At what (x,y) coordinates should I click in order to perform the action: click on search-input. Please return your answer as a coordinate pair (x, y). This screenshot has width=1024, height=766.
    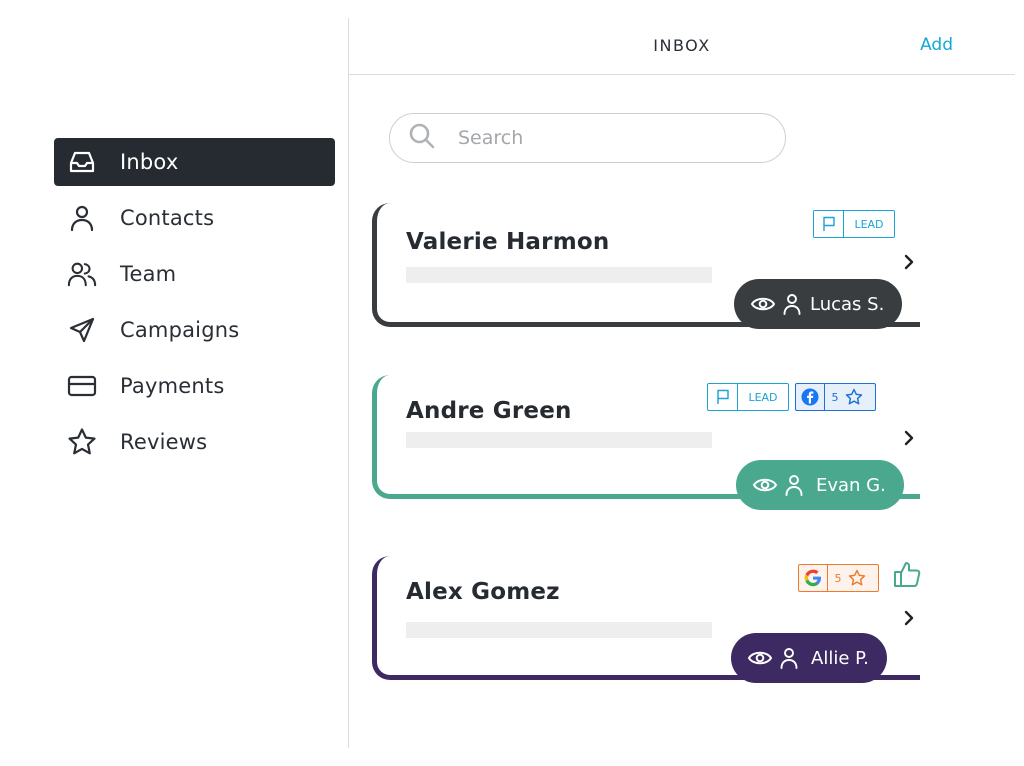
    Looking at the image, I should click on (608, 138).